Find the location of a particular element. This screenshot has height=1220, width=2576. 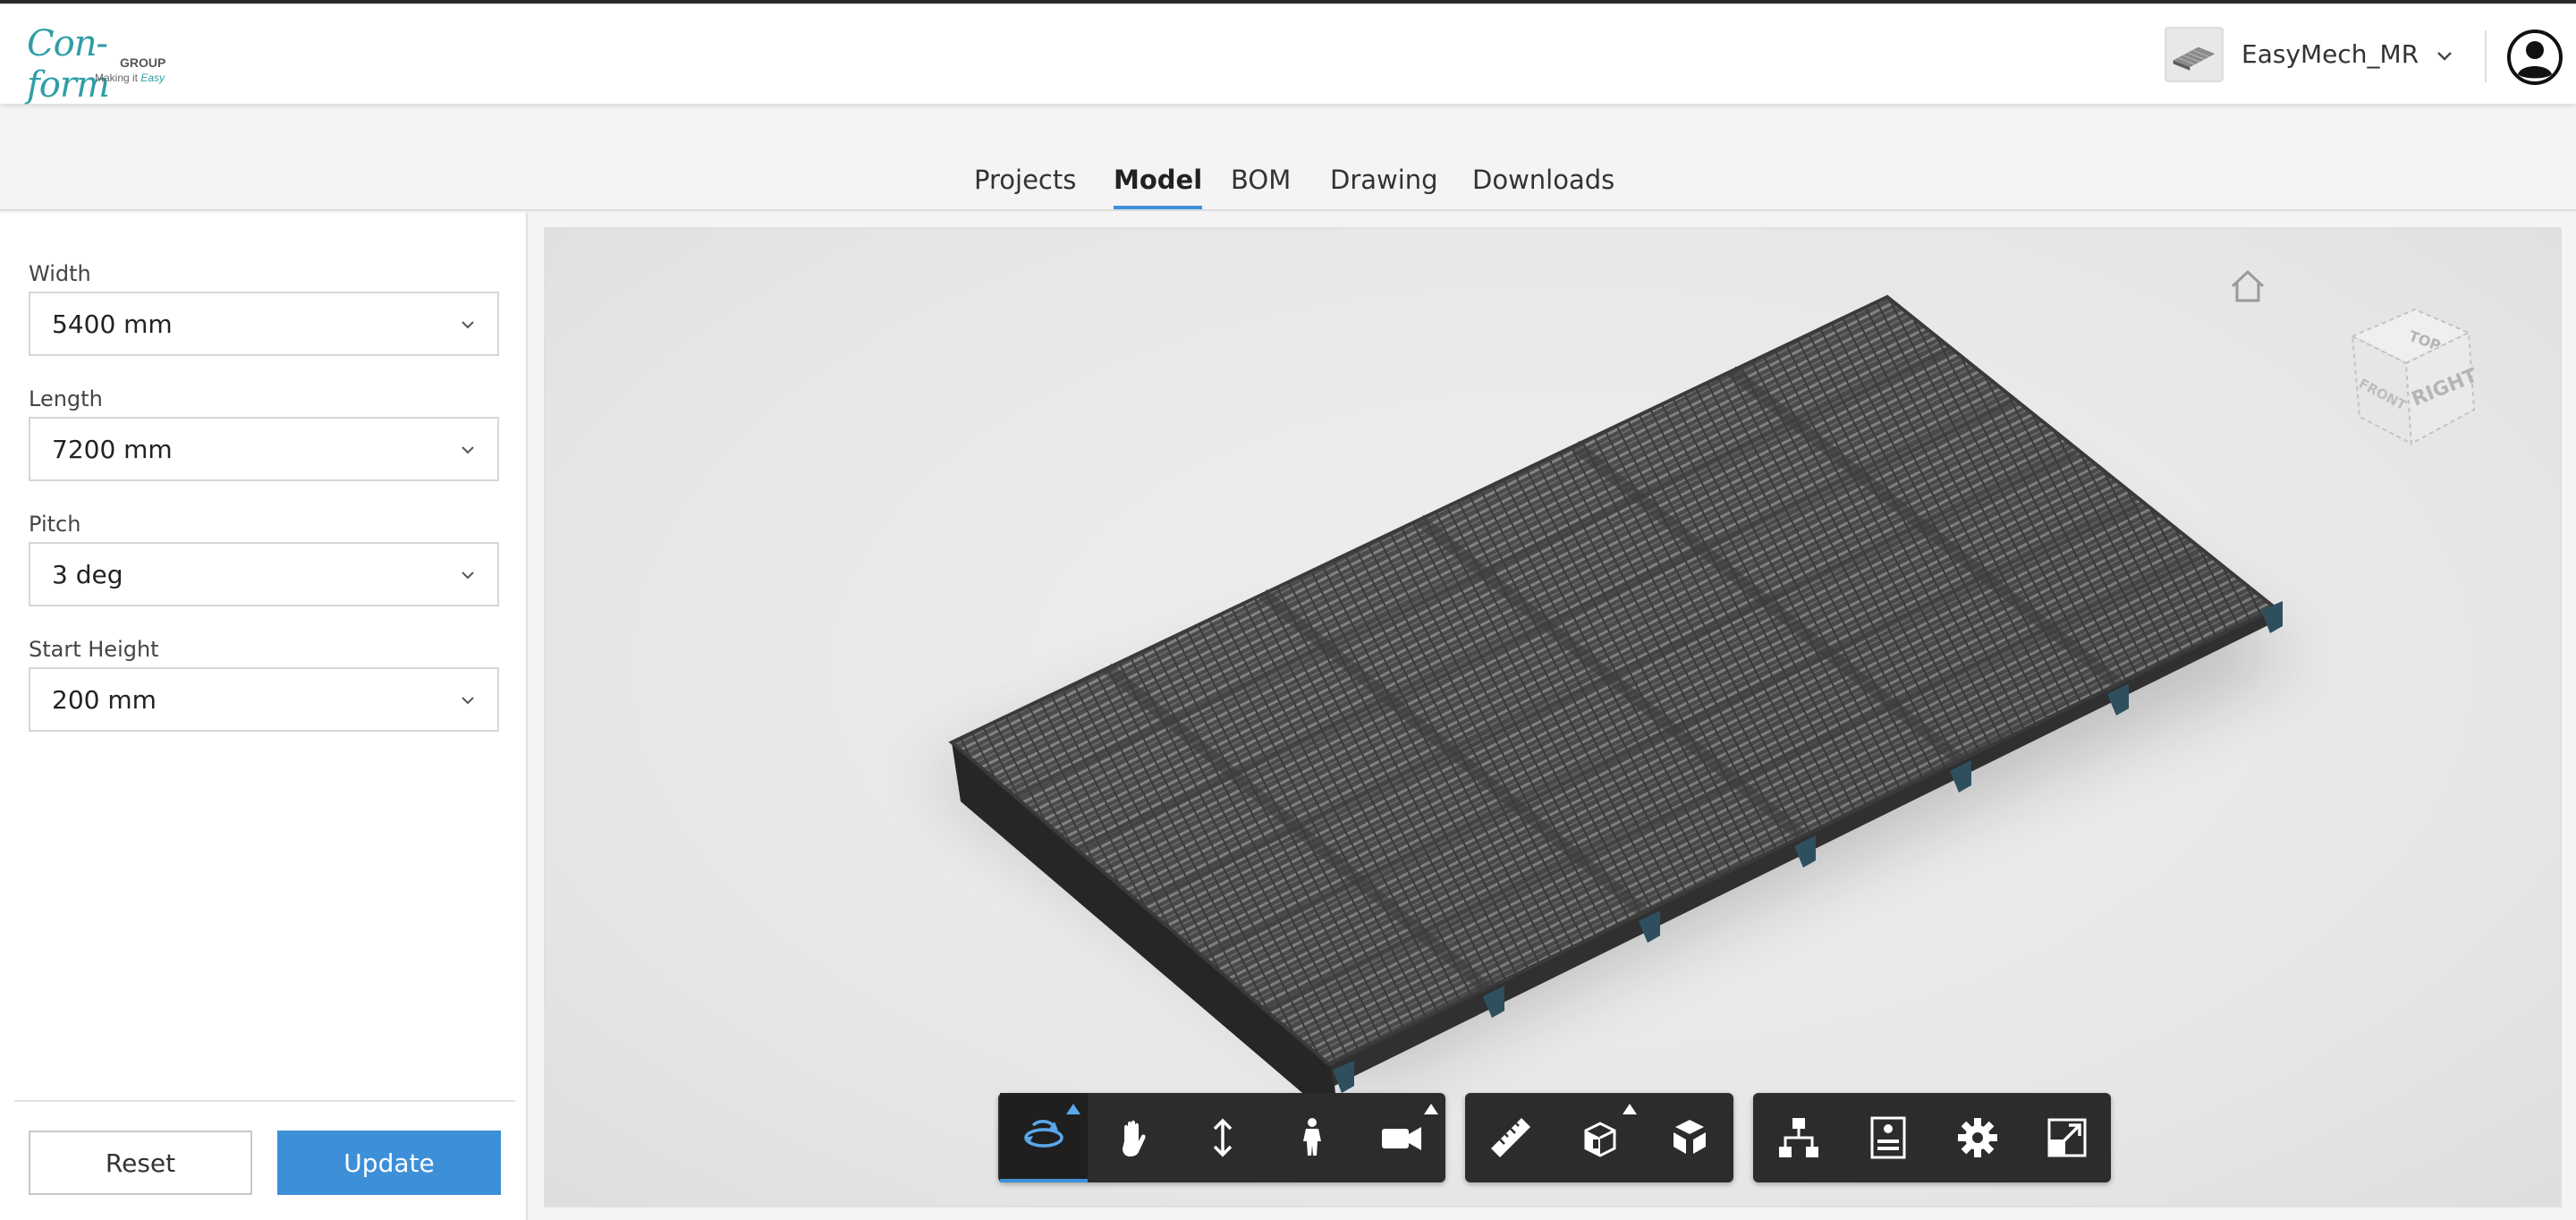

start-height-value: 200 mm is located at coordinates (104, 700).